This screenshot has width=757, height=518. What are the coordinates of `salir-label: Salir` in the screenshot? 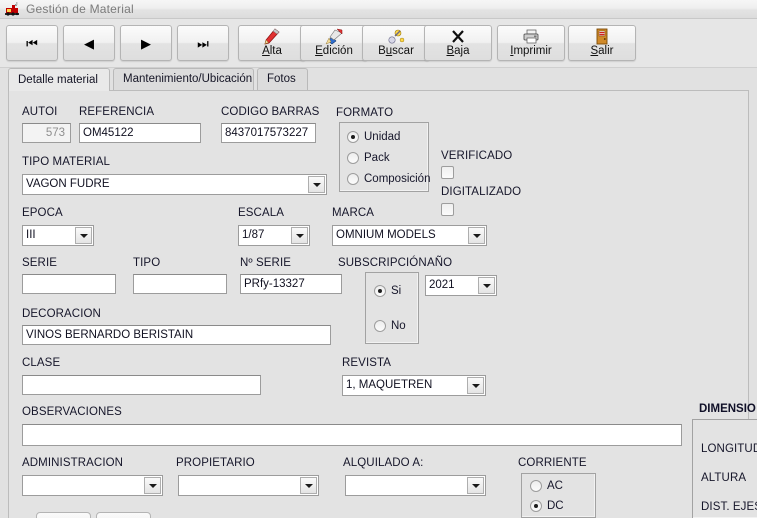 It's located at (602, 51).